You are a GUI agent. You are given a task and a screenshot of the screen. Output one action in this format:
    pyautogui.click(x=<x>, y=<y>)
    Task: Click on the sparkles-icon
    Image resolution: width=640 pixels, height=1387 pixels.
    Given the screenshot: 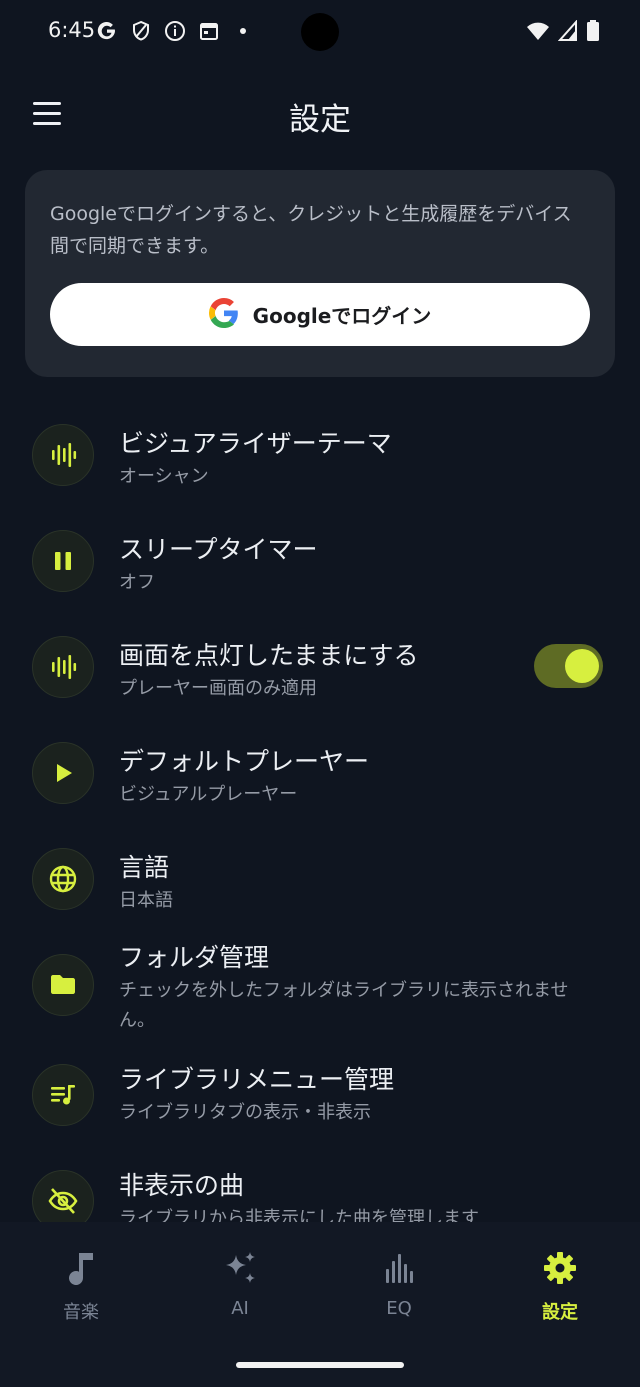 What is the action you would take?
    pyautogui.click(x=240, y=1268)
    